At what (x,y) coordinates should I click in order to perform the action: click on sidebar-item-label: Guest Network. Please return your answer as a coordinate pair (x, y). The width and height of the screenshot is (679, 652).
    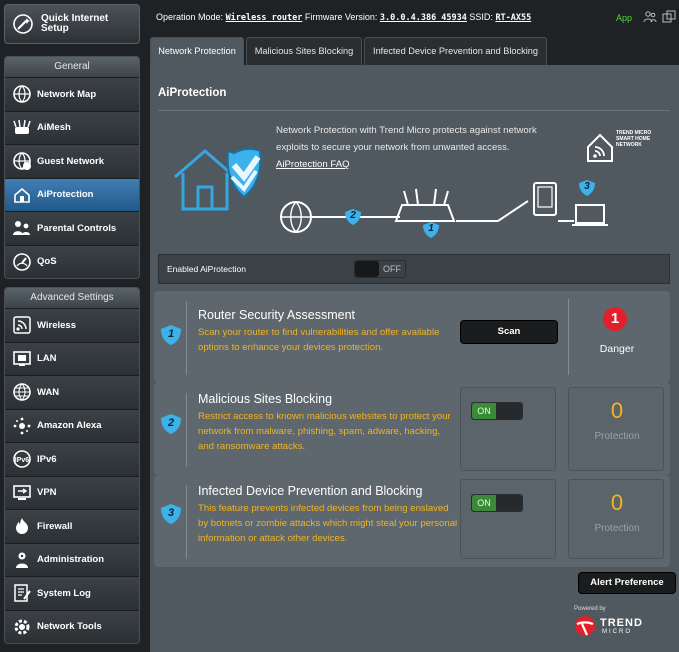
    Looking at the image, I should click on (71, 161).